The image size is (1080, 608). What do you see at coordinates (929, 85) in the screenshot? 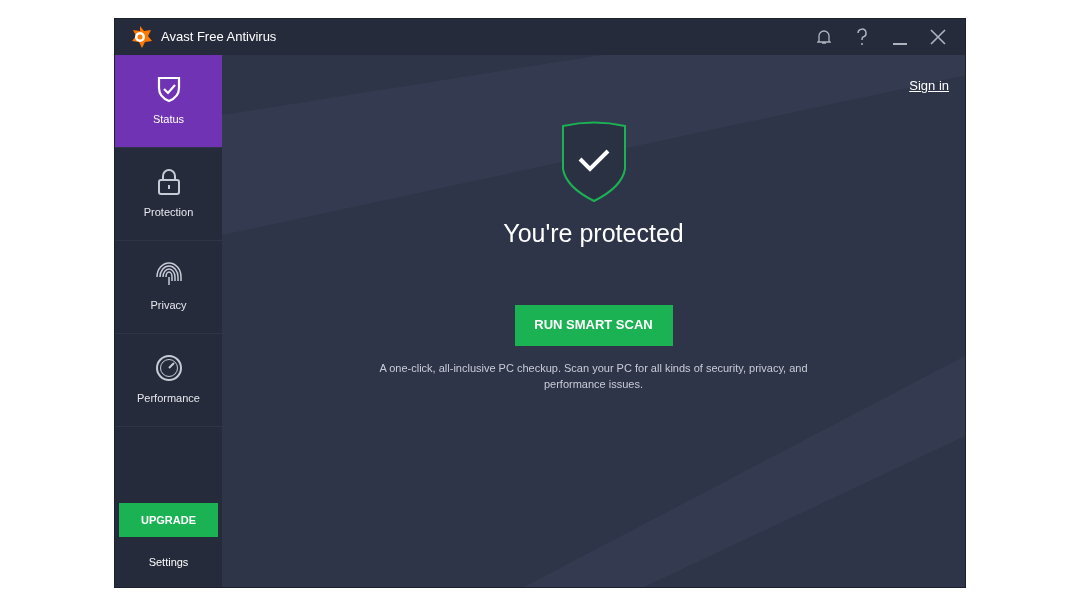
I see `sign-in-link: Sign in` at bounding box center [929, 85].